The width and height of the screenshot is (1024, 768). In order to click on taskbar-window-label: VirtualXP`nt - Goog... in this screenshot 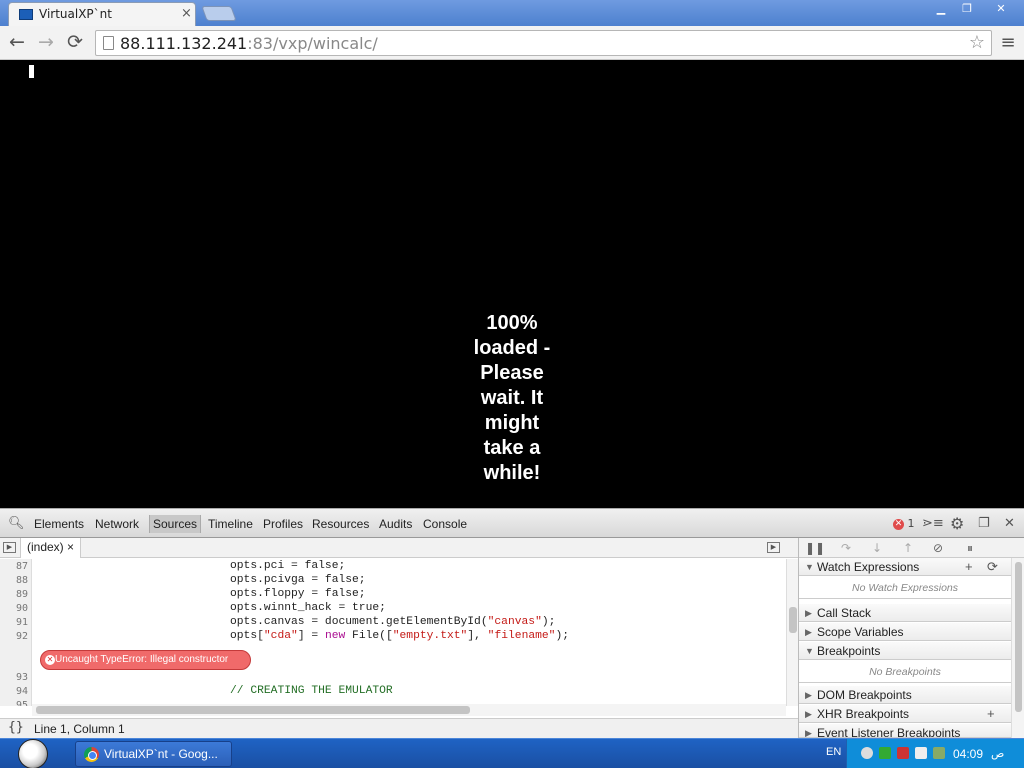, I will do `click(161, 754)`.